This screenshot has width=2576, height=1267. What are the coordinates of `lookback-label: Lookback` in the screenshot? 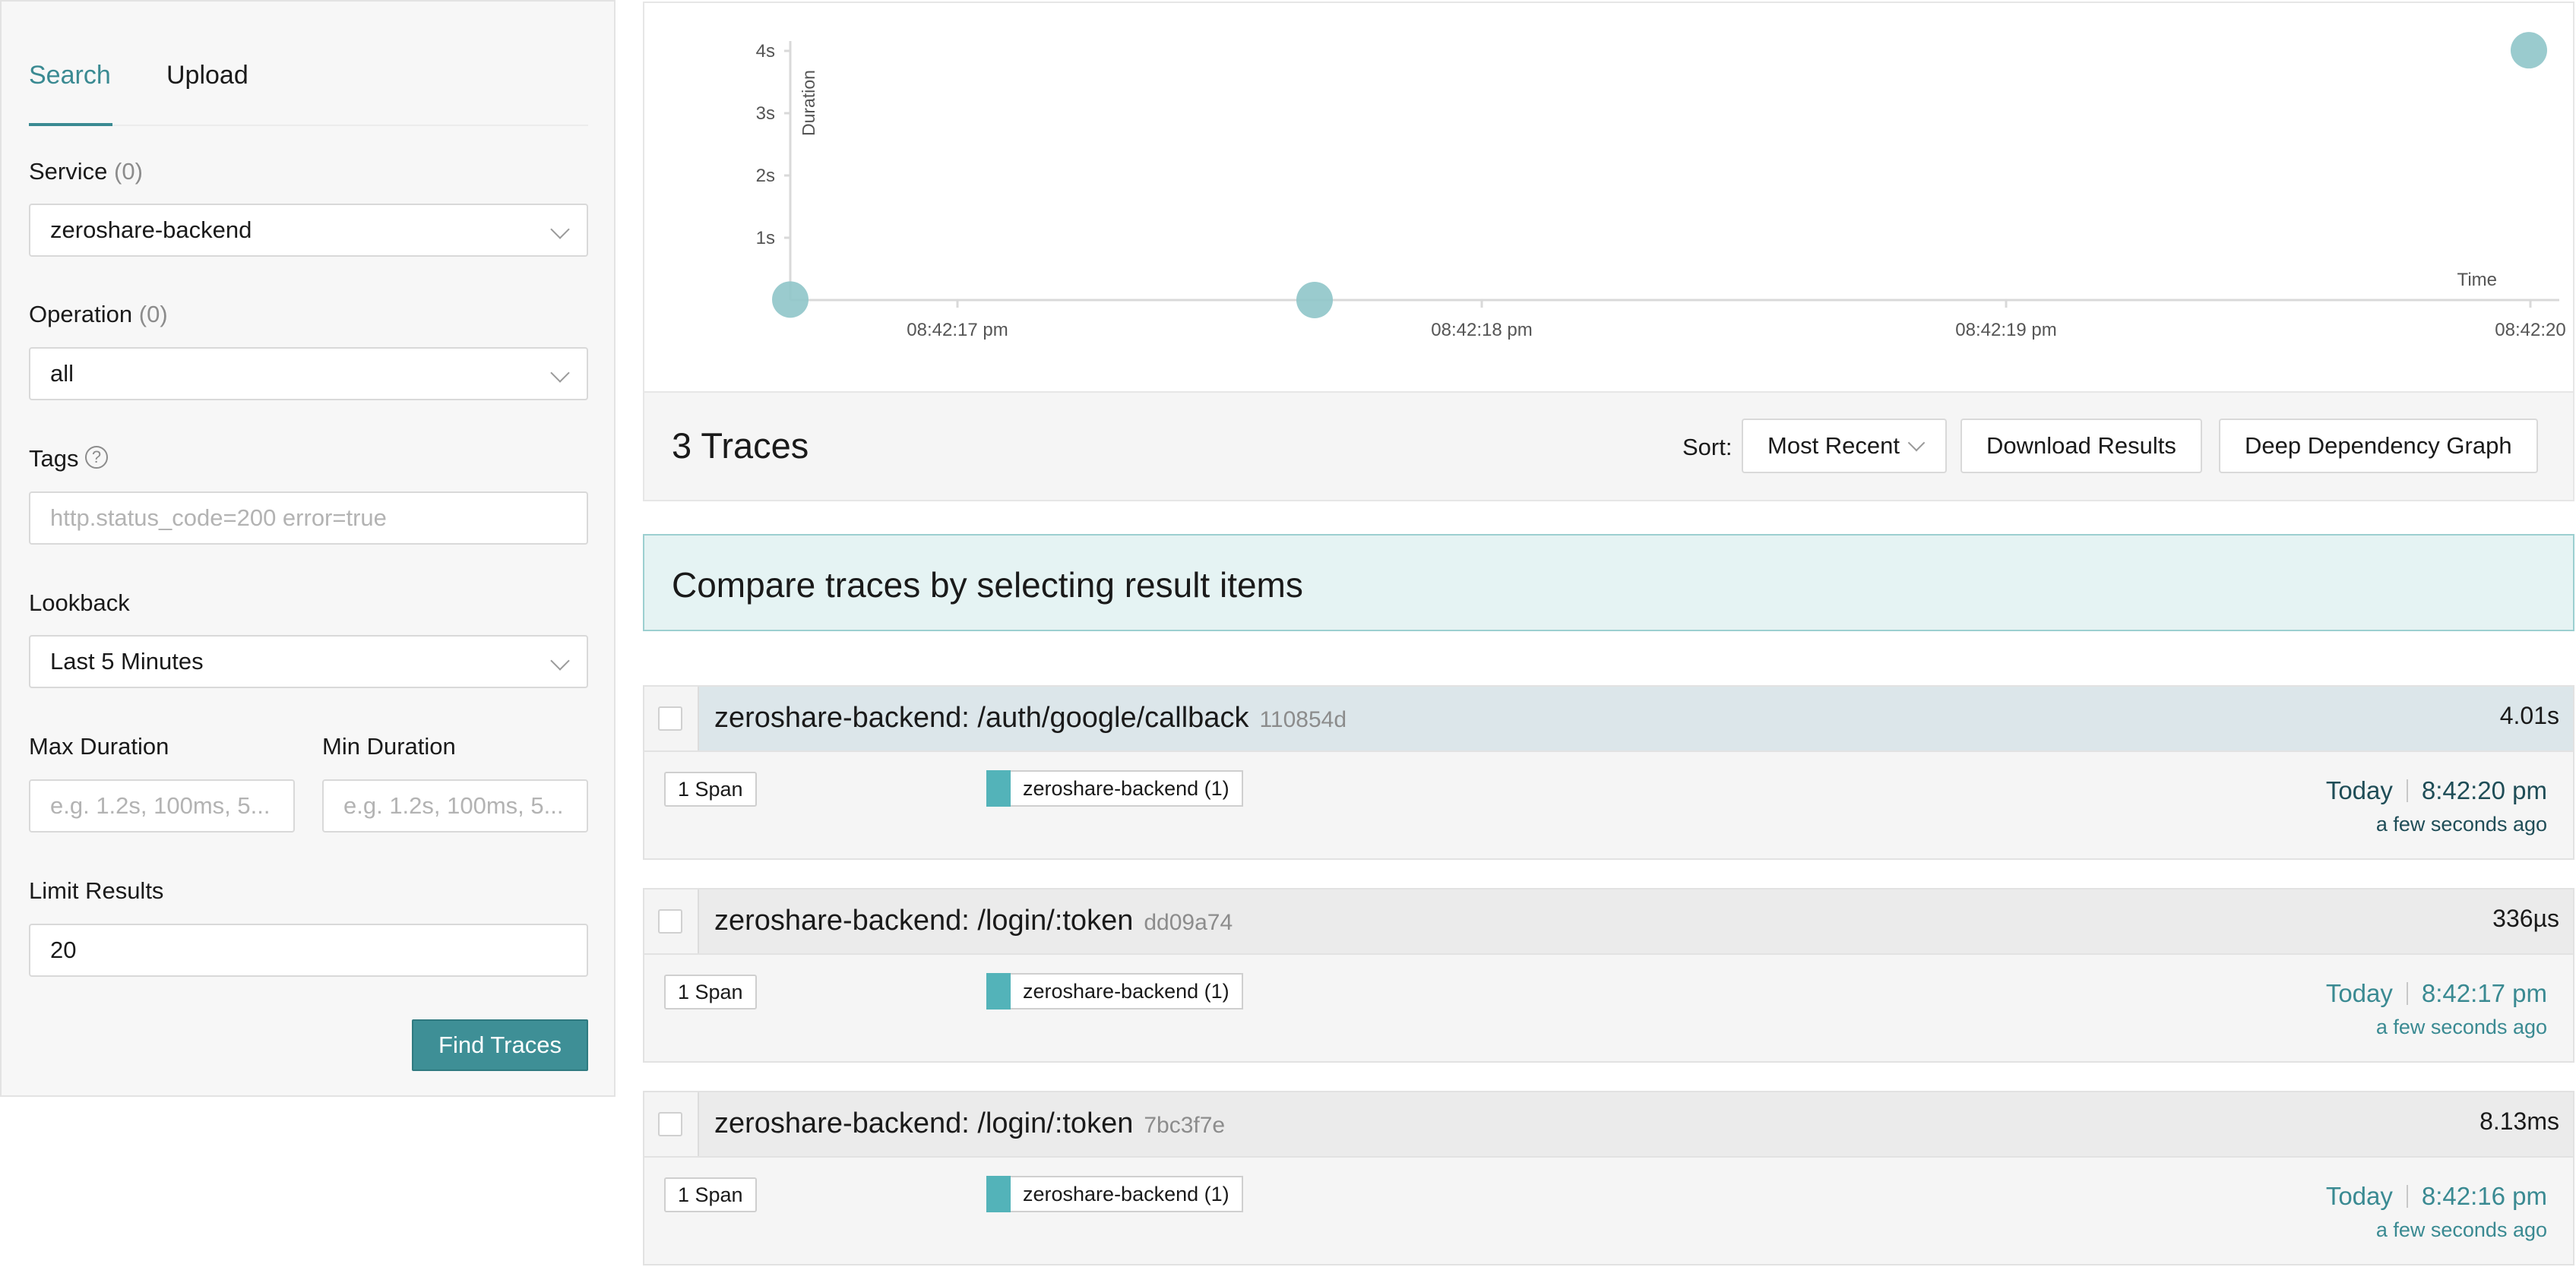 It's located at (79, 602).